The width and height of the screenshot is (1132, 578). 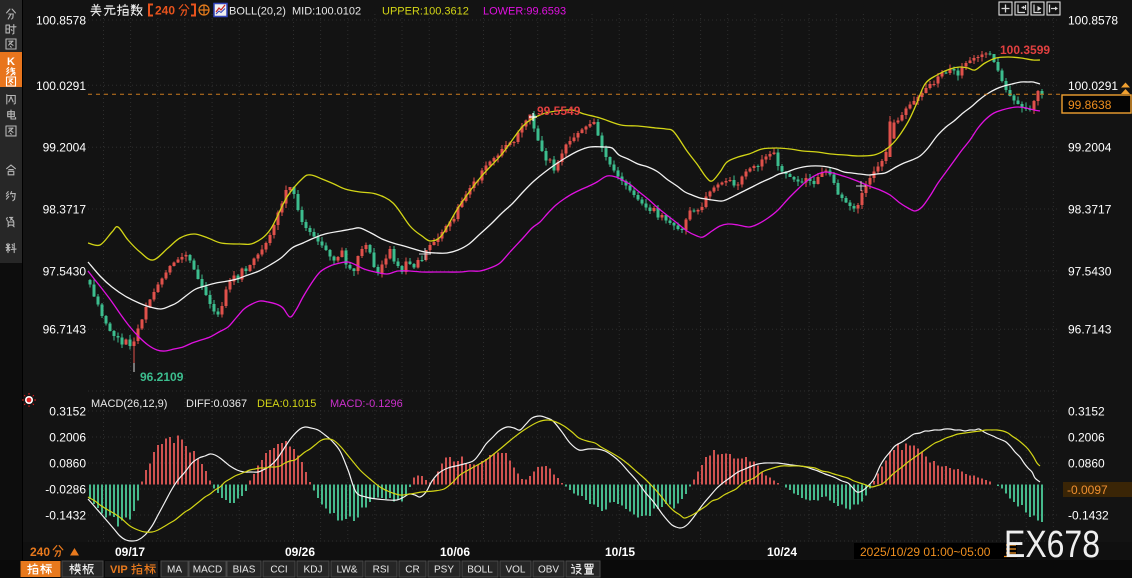 I want to click on svg-text: VOL, so click(x=515, y=570).